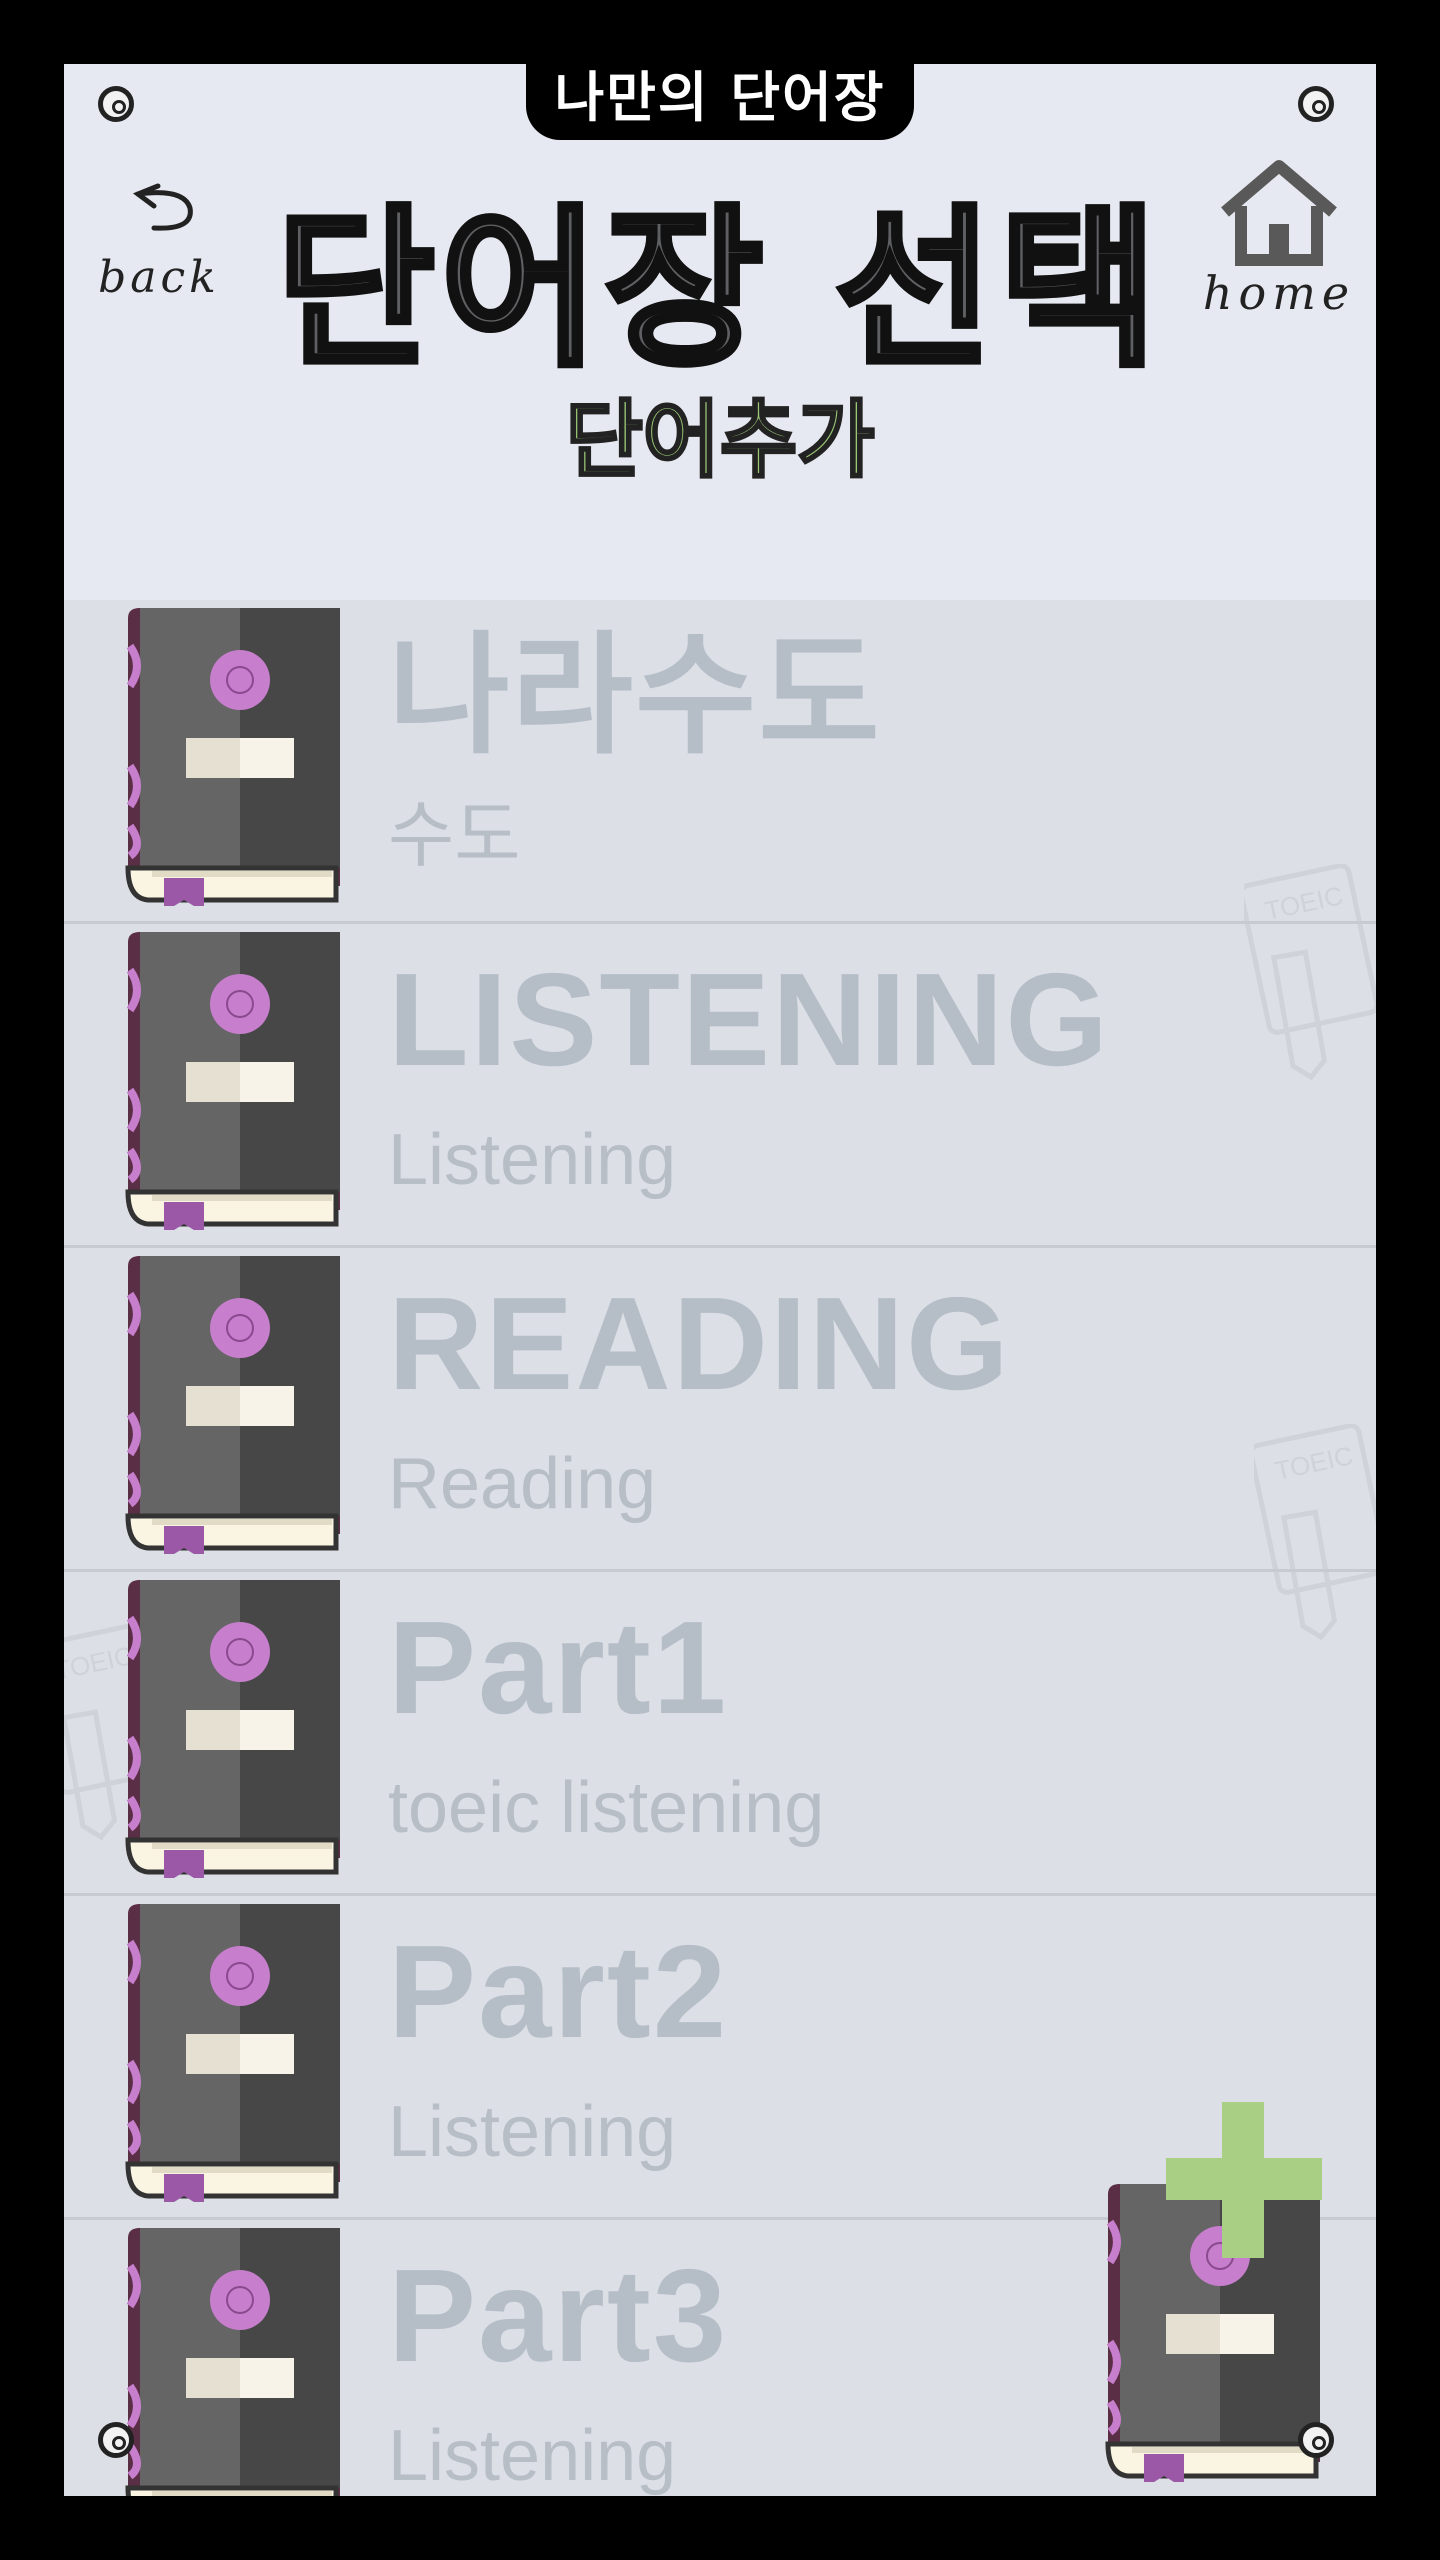  What do you see at coordinates (558, 2315) in the screenshot?
I see `wordbook-title: Part3` at bounding box center [558, 2315].